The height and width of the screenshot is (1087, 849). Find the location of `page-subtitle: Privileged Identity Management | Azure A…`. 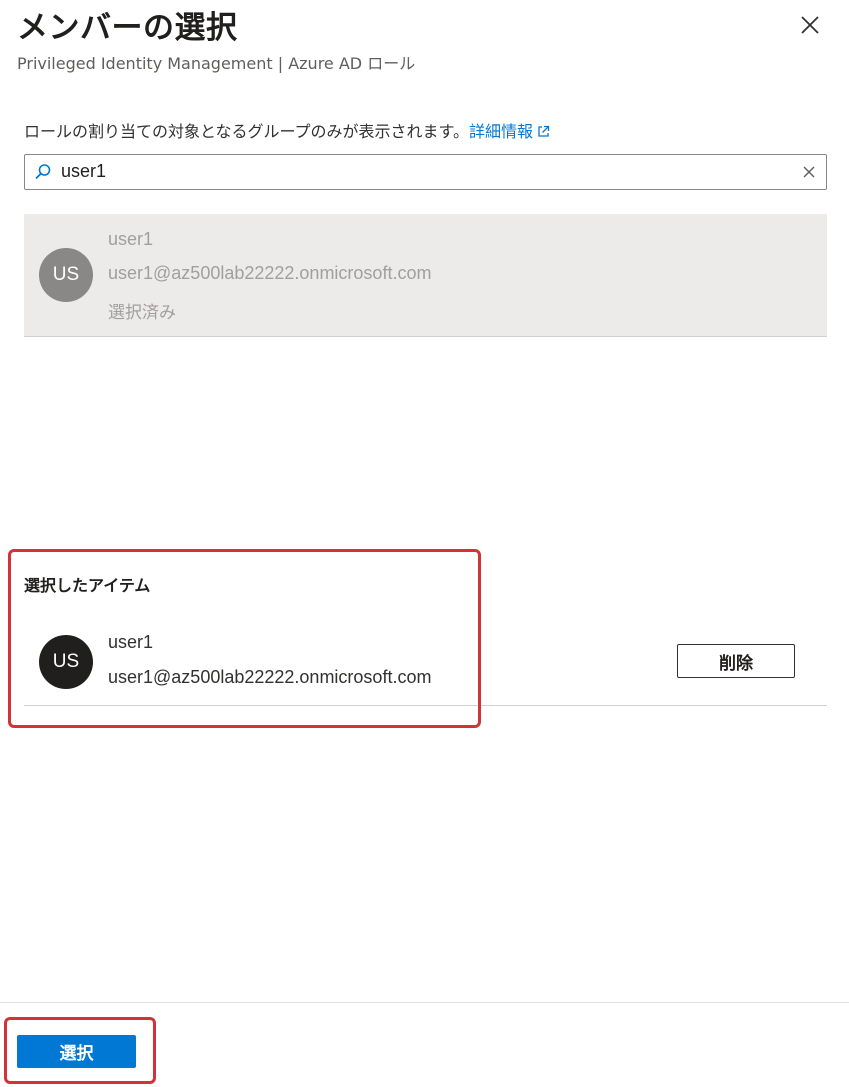

page-subtitle: Privileged Identity Management | Azure A… is located at coordinates (216, 63).